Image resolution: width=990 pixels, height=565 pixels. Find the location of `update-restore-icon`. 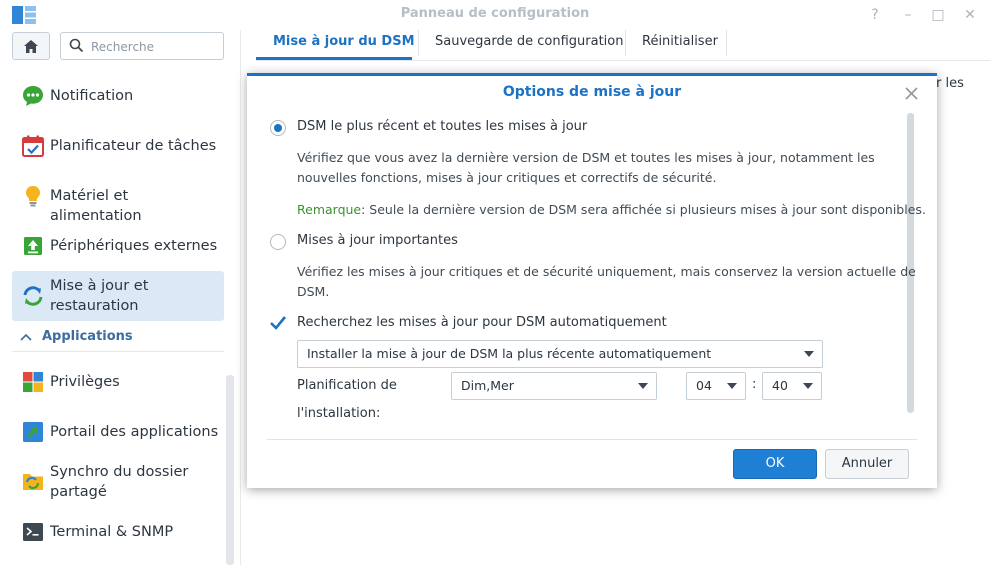

update-restore-icon is located at coordinates (33, 296).